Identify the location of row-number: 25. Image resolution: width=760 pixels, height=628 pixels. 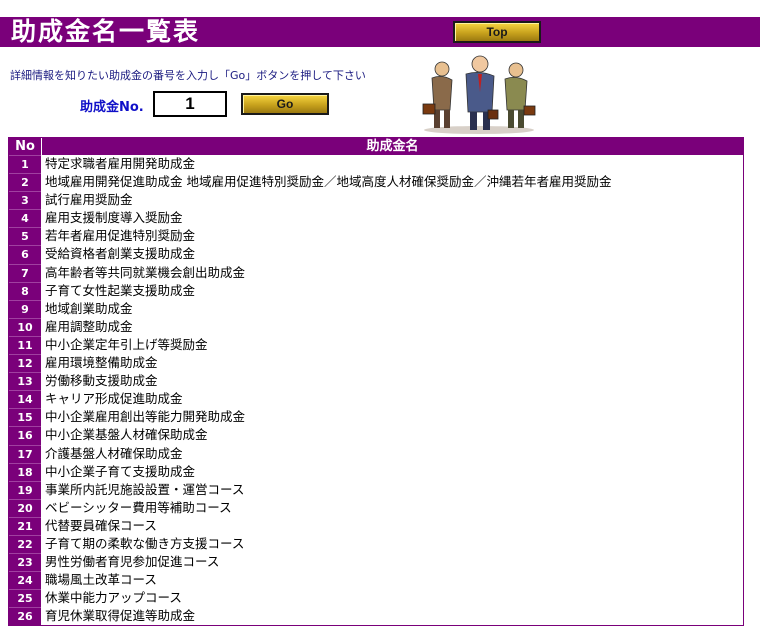
(25, 598).